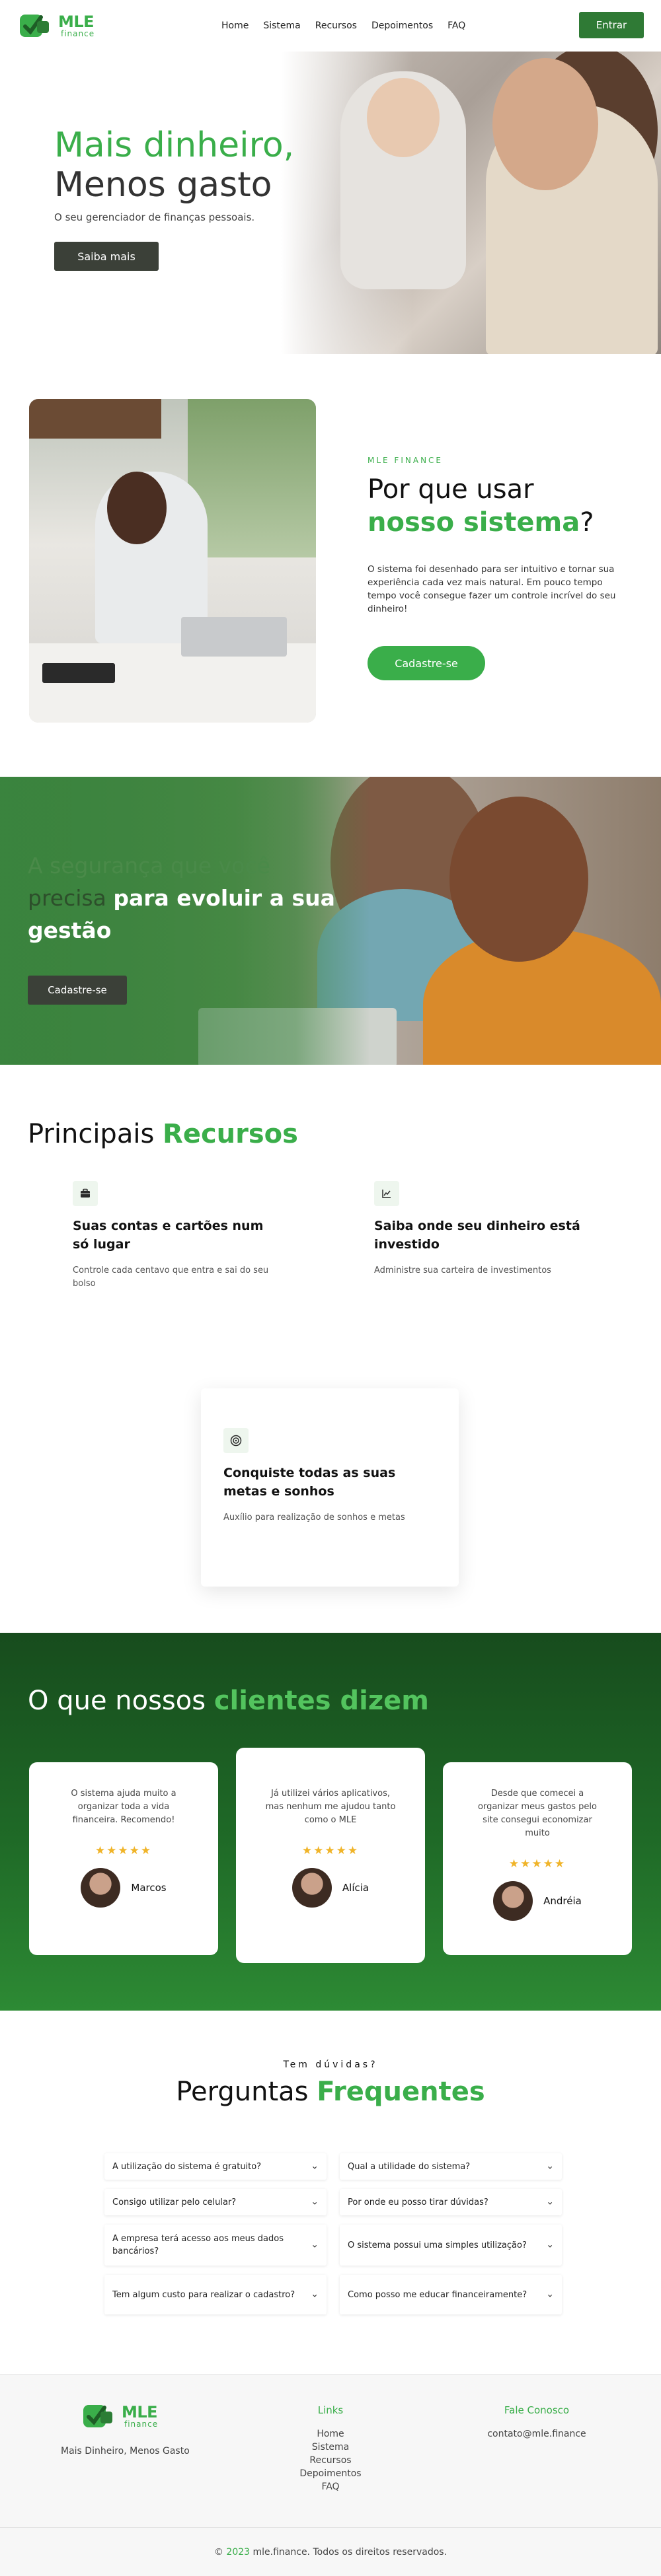 The width and height of the screenshot is (661, 2576). I want to click on testimonial-name: Alícia, so click(355, 1888).